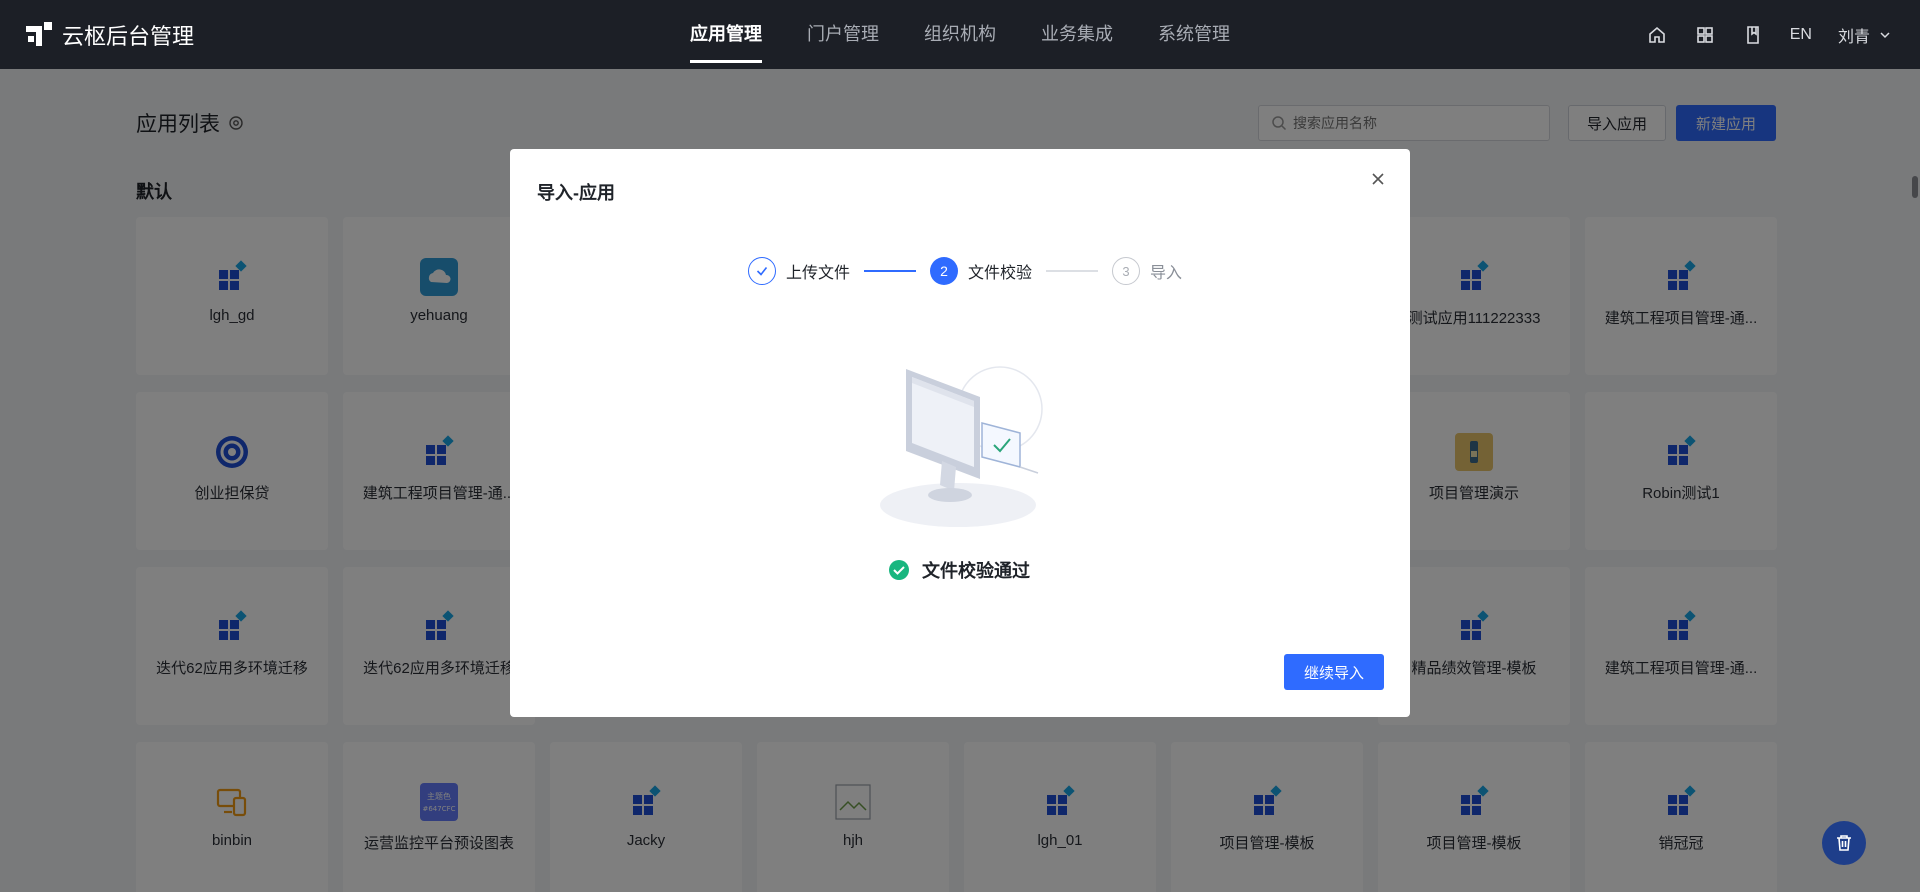 This screenshot has width=1920, height=892. I want to click on language-switch: EN, so click(1801, 35).